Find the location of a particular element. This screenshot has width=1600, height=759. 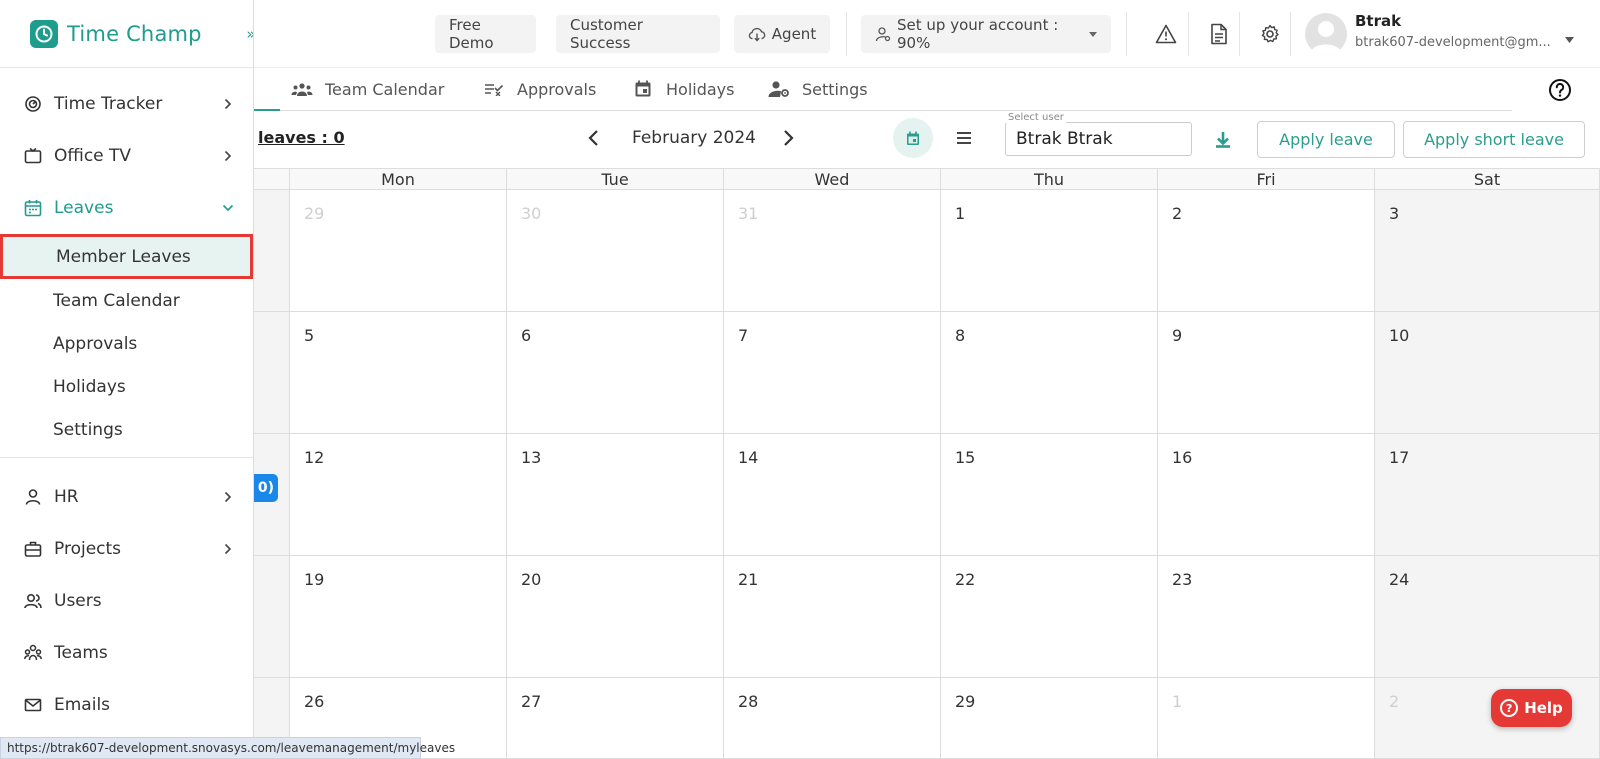

day-cell: 3 is located at coordinates (1487, 251).